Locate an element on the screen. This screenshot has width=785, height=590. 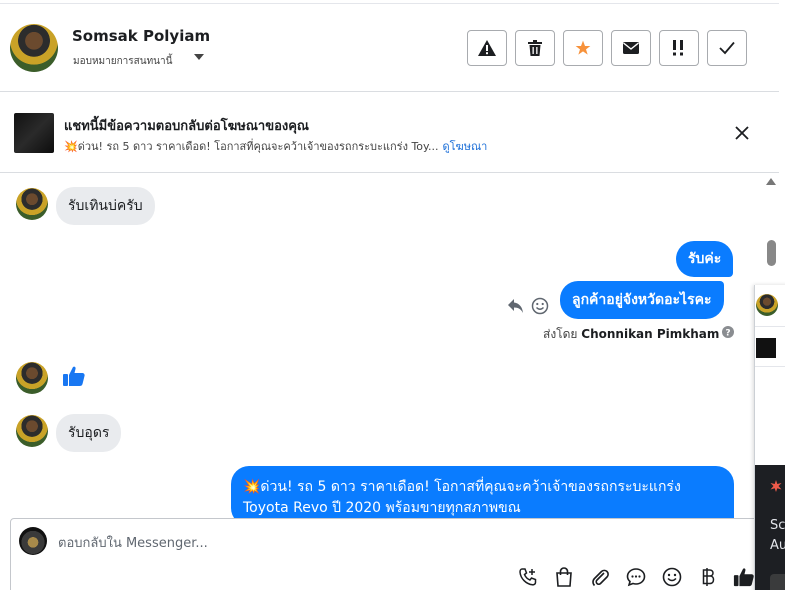
close-icon is located at coordinates (742, 133).